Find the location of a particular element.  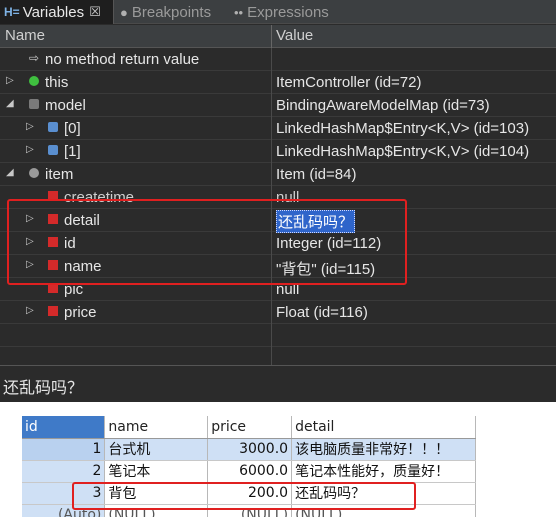

table-row: 1 台式机 3000.0 该电脑质量非常好！！！ is located at coordinates (249, 449).